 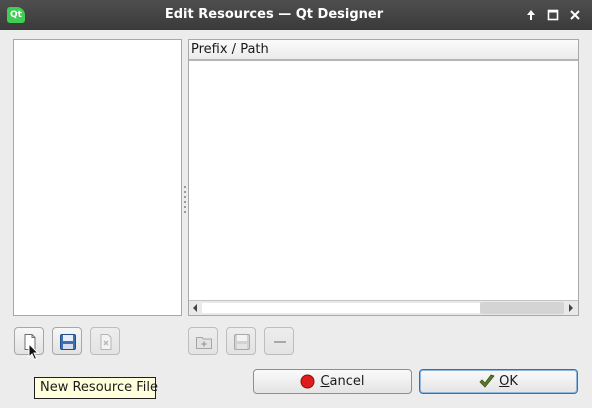 I want to click on add-folder-icon, so click(x=204, y=343).